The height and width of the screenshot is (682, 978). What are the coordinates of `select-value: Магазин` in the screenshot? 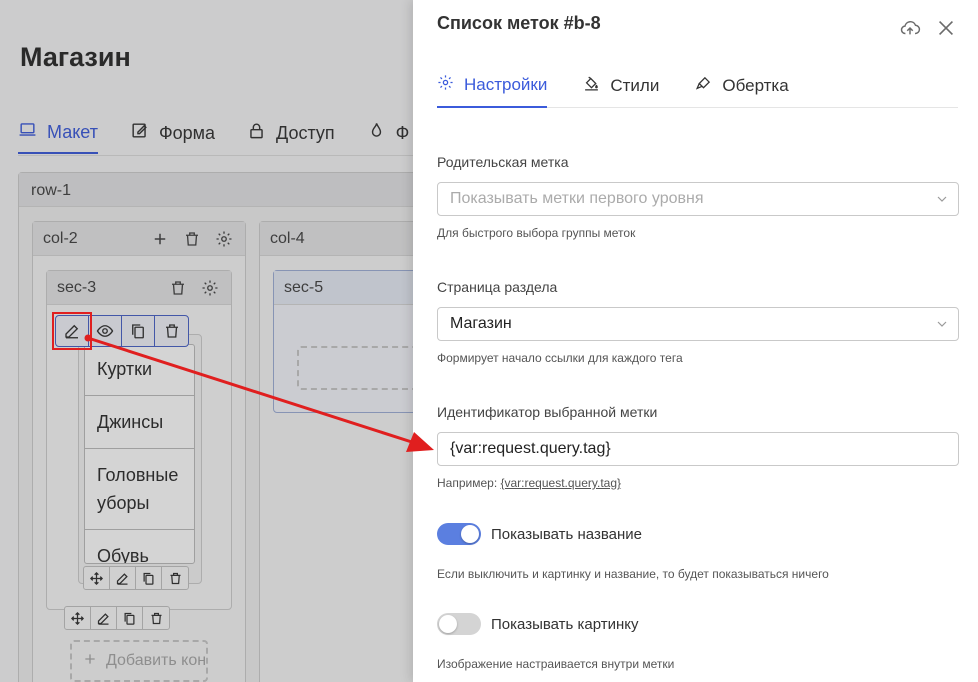 It's located at (481, 323).